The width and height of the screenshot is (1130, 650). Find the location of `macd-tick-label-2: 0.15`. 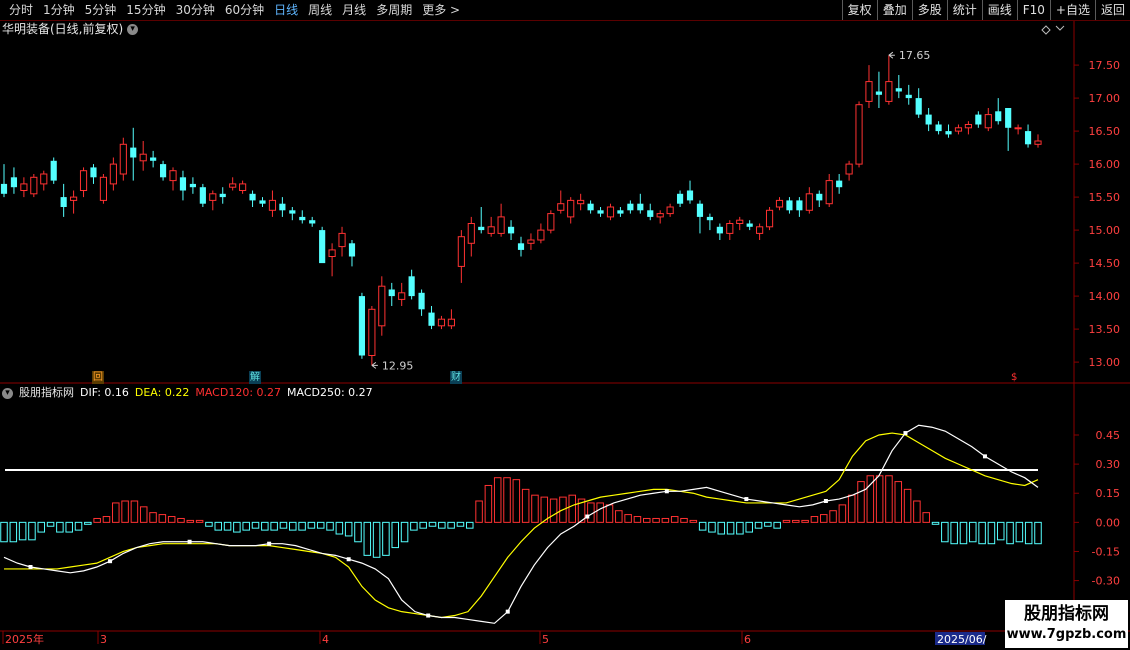

macd-tick-label-2: 0.15 is located at coordinates (1108, 493).